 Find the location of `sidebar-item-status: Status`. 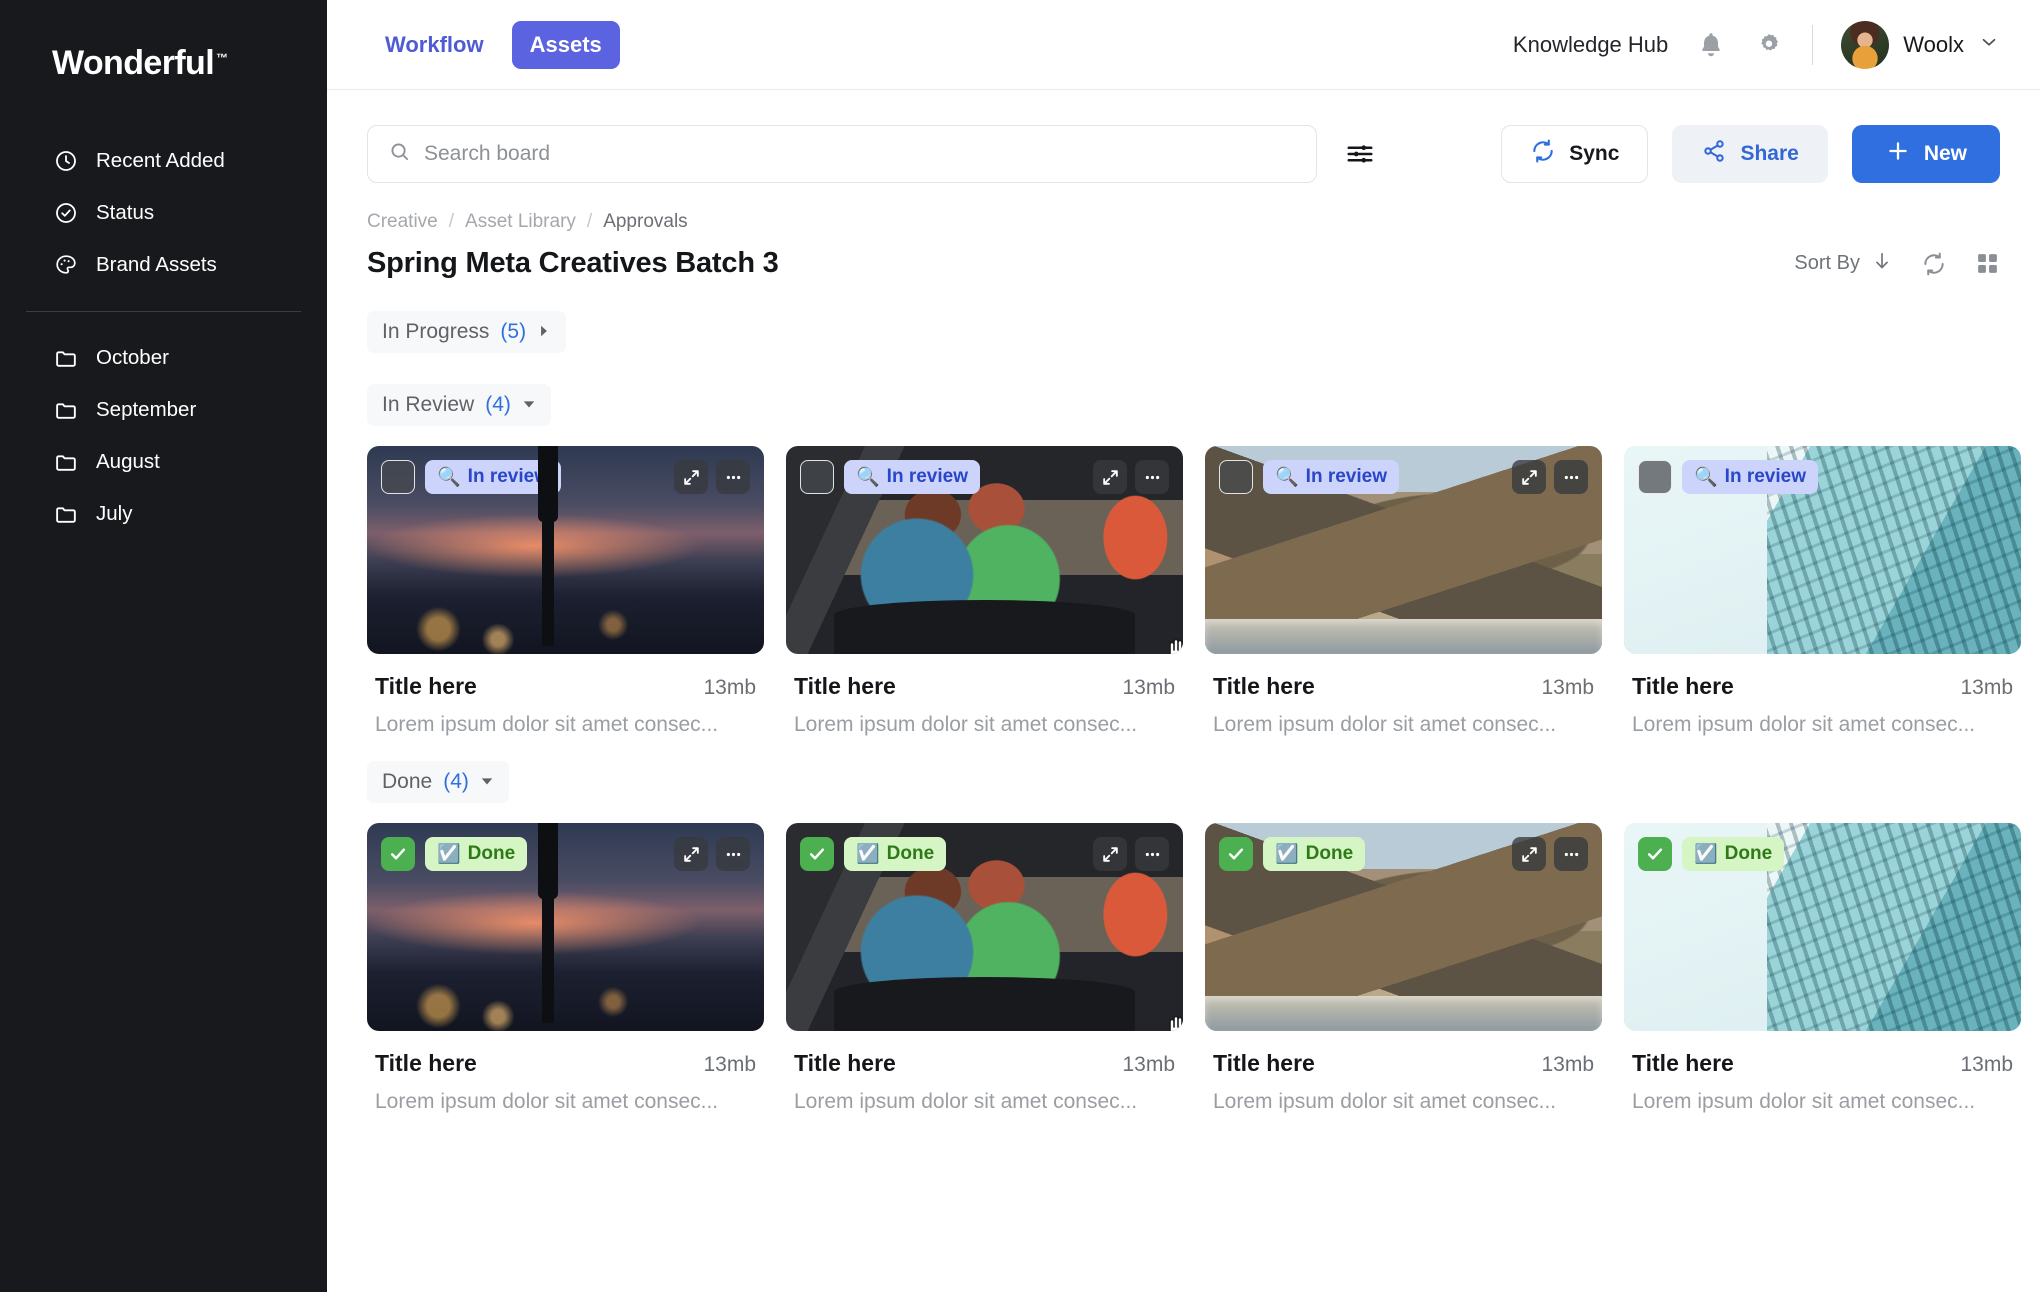

sidebar-item-status: Status is located at coordinates (163, 213).